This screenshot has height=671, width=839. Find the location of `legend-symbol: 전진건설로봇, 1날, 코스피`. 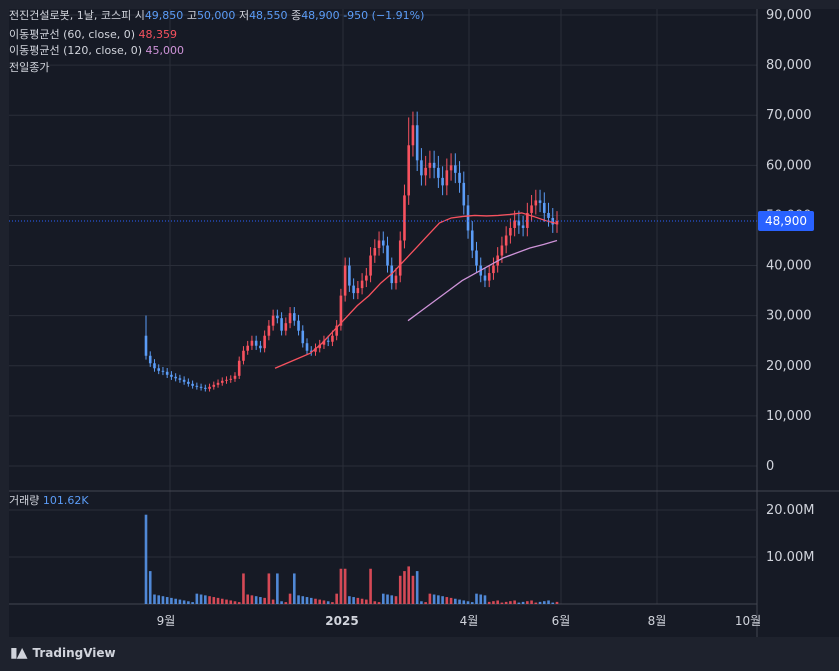

legend-symbol: 전진건설로봇, 1날, 코스피 is located at coordinates (70, 15).